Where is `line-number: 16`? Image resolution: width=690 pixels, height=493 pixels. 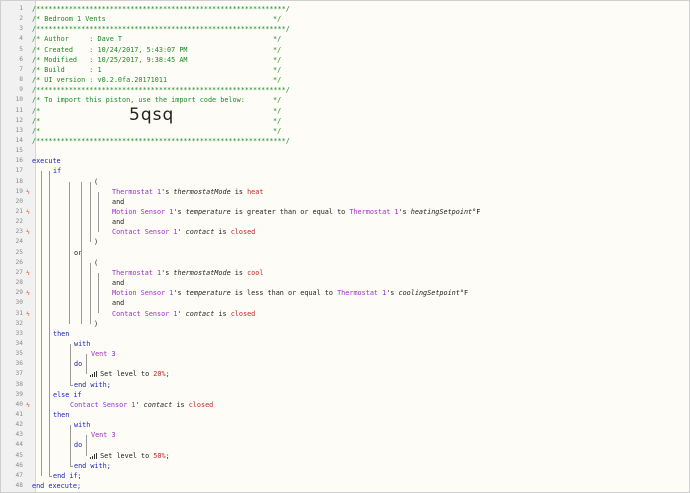 line-number: 16 is located at coordinates (19, 161).